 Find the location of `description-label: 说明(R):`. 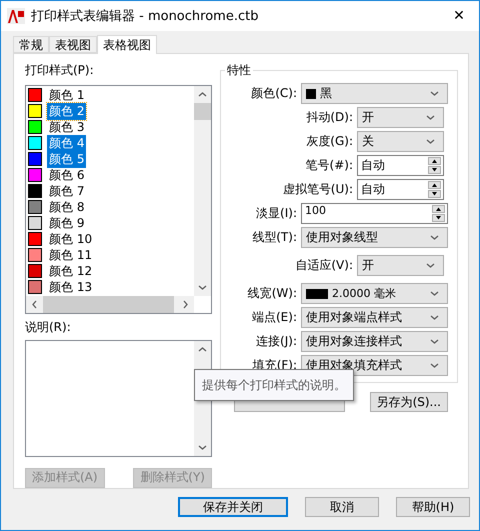

description-label: 说明(R): is located at coordinates (48, 327).